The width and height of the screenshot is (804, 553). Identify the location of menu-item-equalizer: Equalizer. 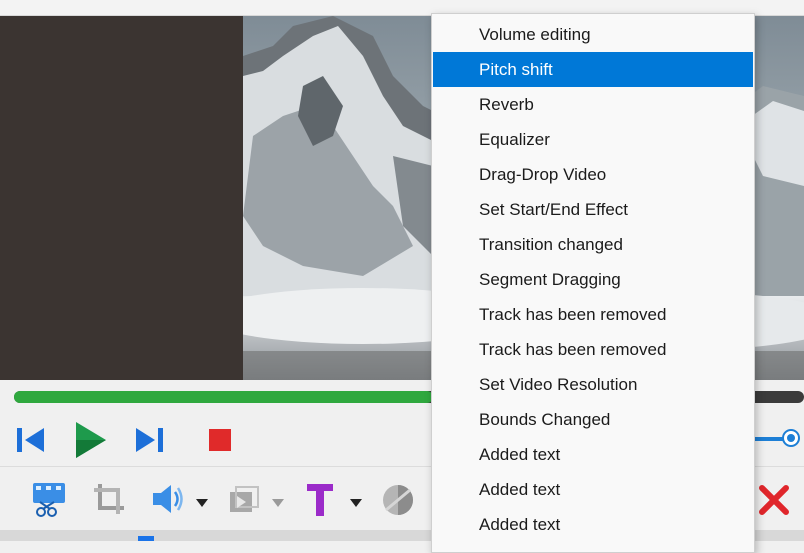
(593, 139).